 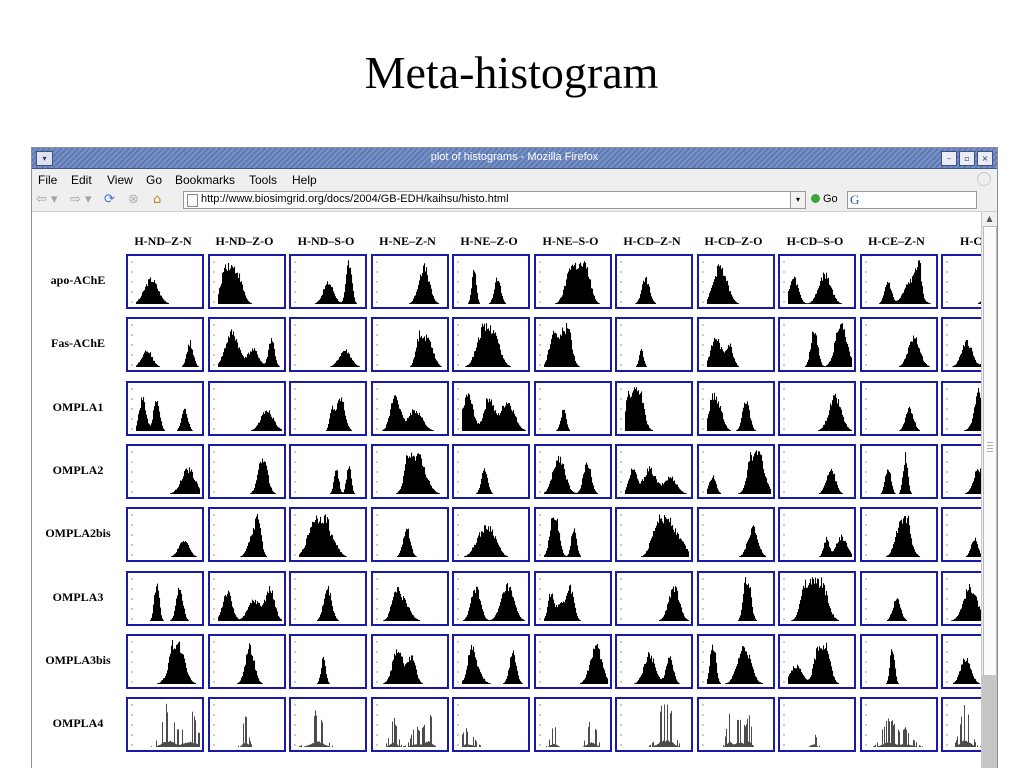 What do you see at coordinates (81, 180) in the screenshot?
I see `menu-edit: Edit` at bounding box center [81, 180].